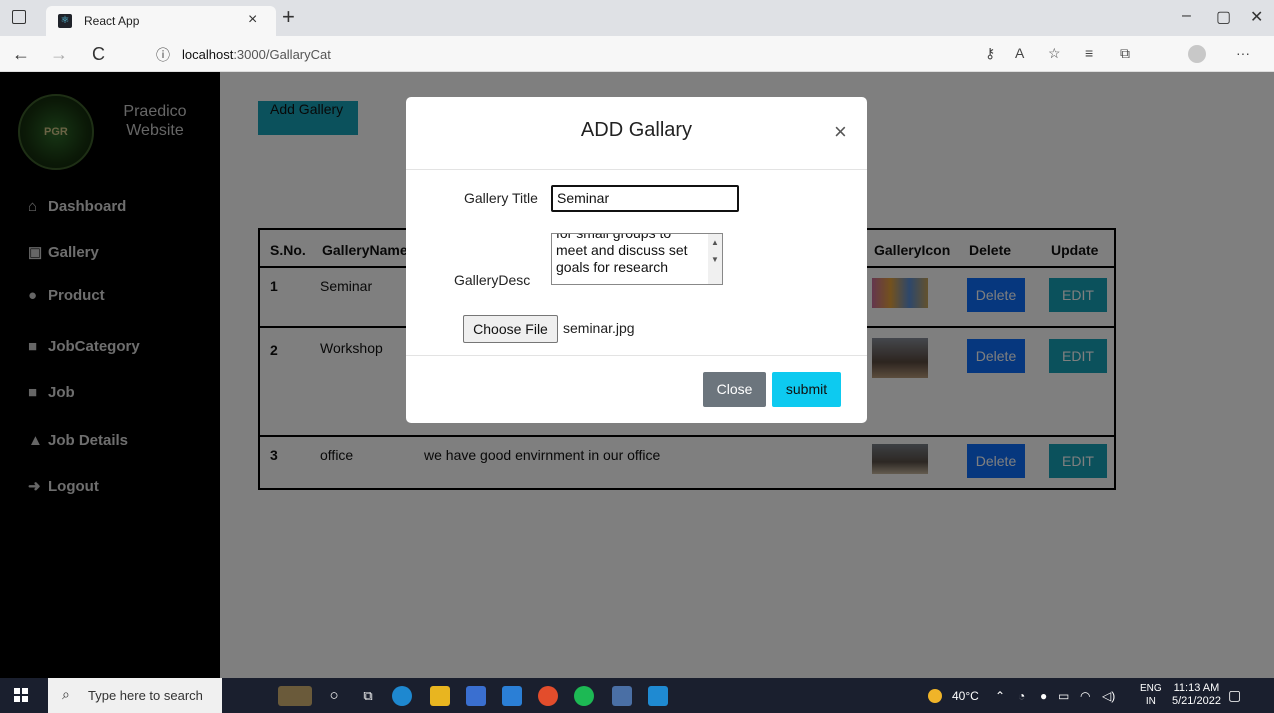 The image size is (1274, 713). I want to click on close-icon: ×, so click(840, 132).